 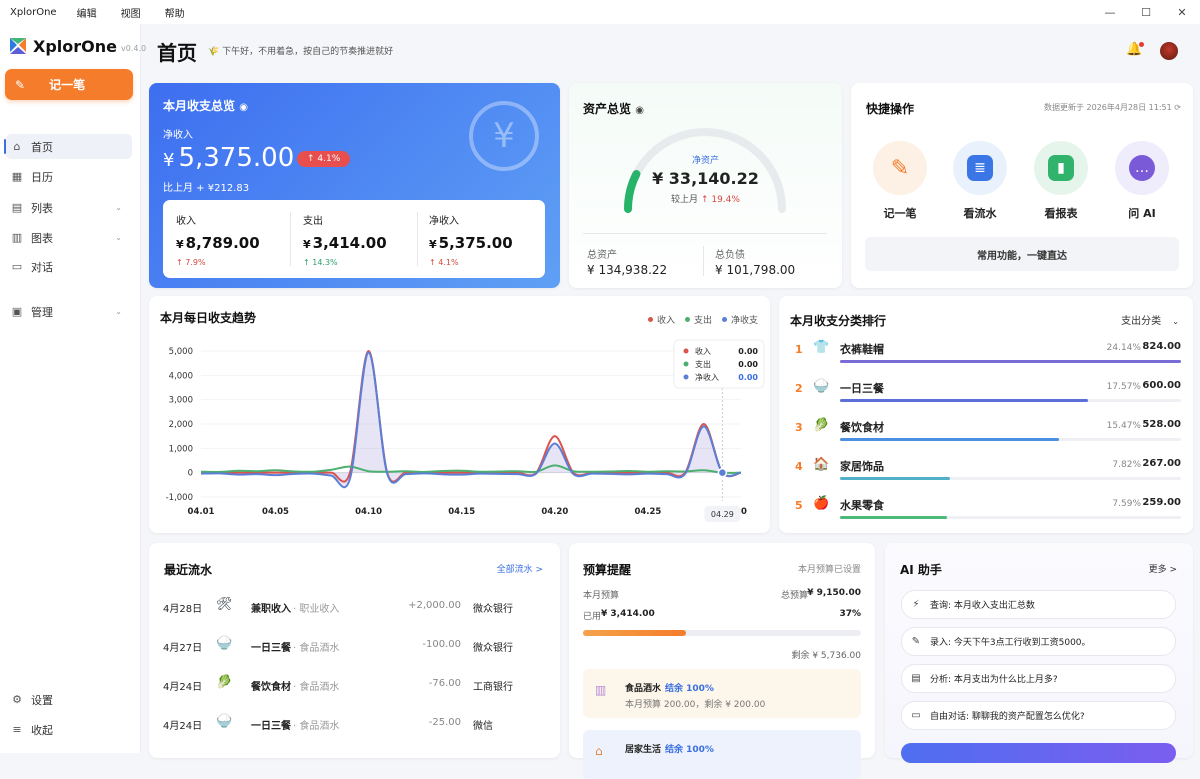 What do you see at coordinates (1142, 181) in the screenshot?
I see `quick-action-ai: … 问 AI` at bounding box center [1142, 181].